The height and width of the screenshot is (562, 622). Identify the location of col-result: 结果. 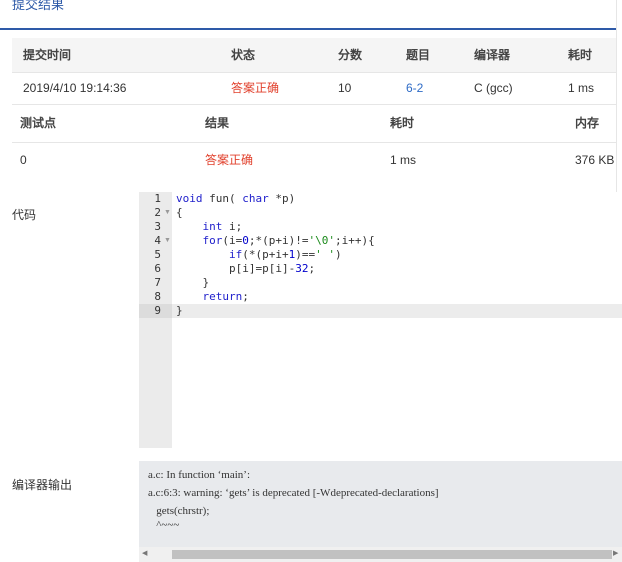
(217, 123).